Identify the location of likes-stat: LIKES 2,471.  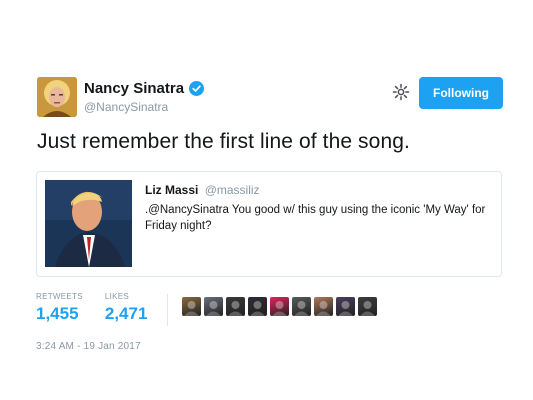
(126, 308).